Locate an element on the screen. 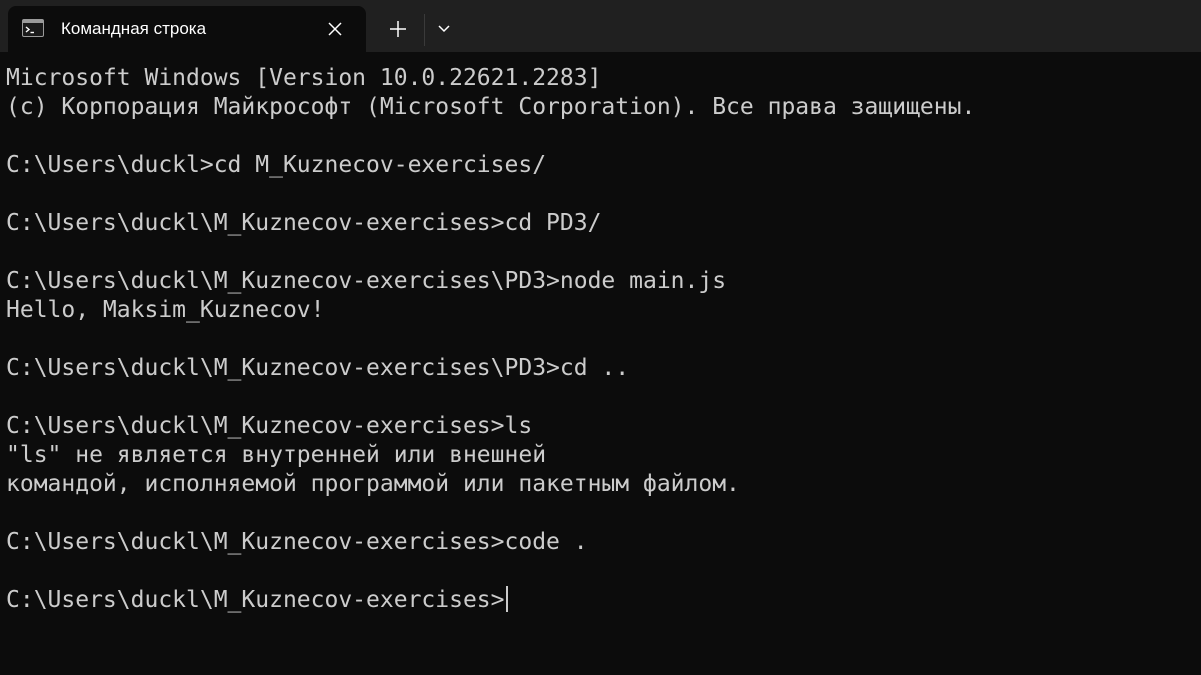  text-cursor is located at coordinates (506, 599).